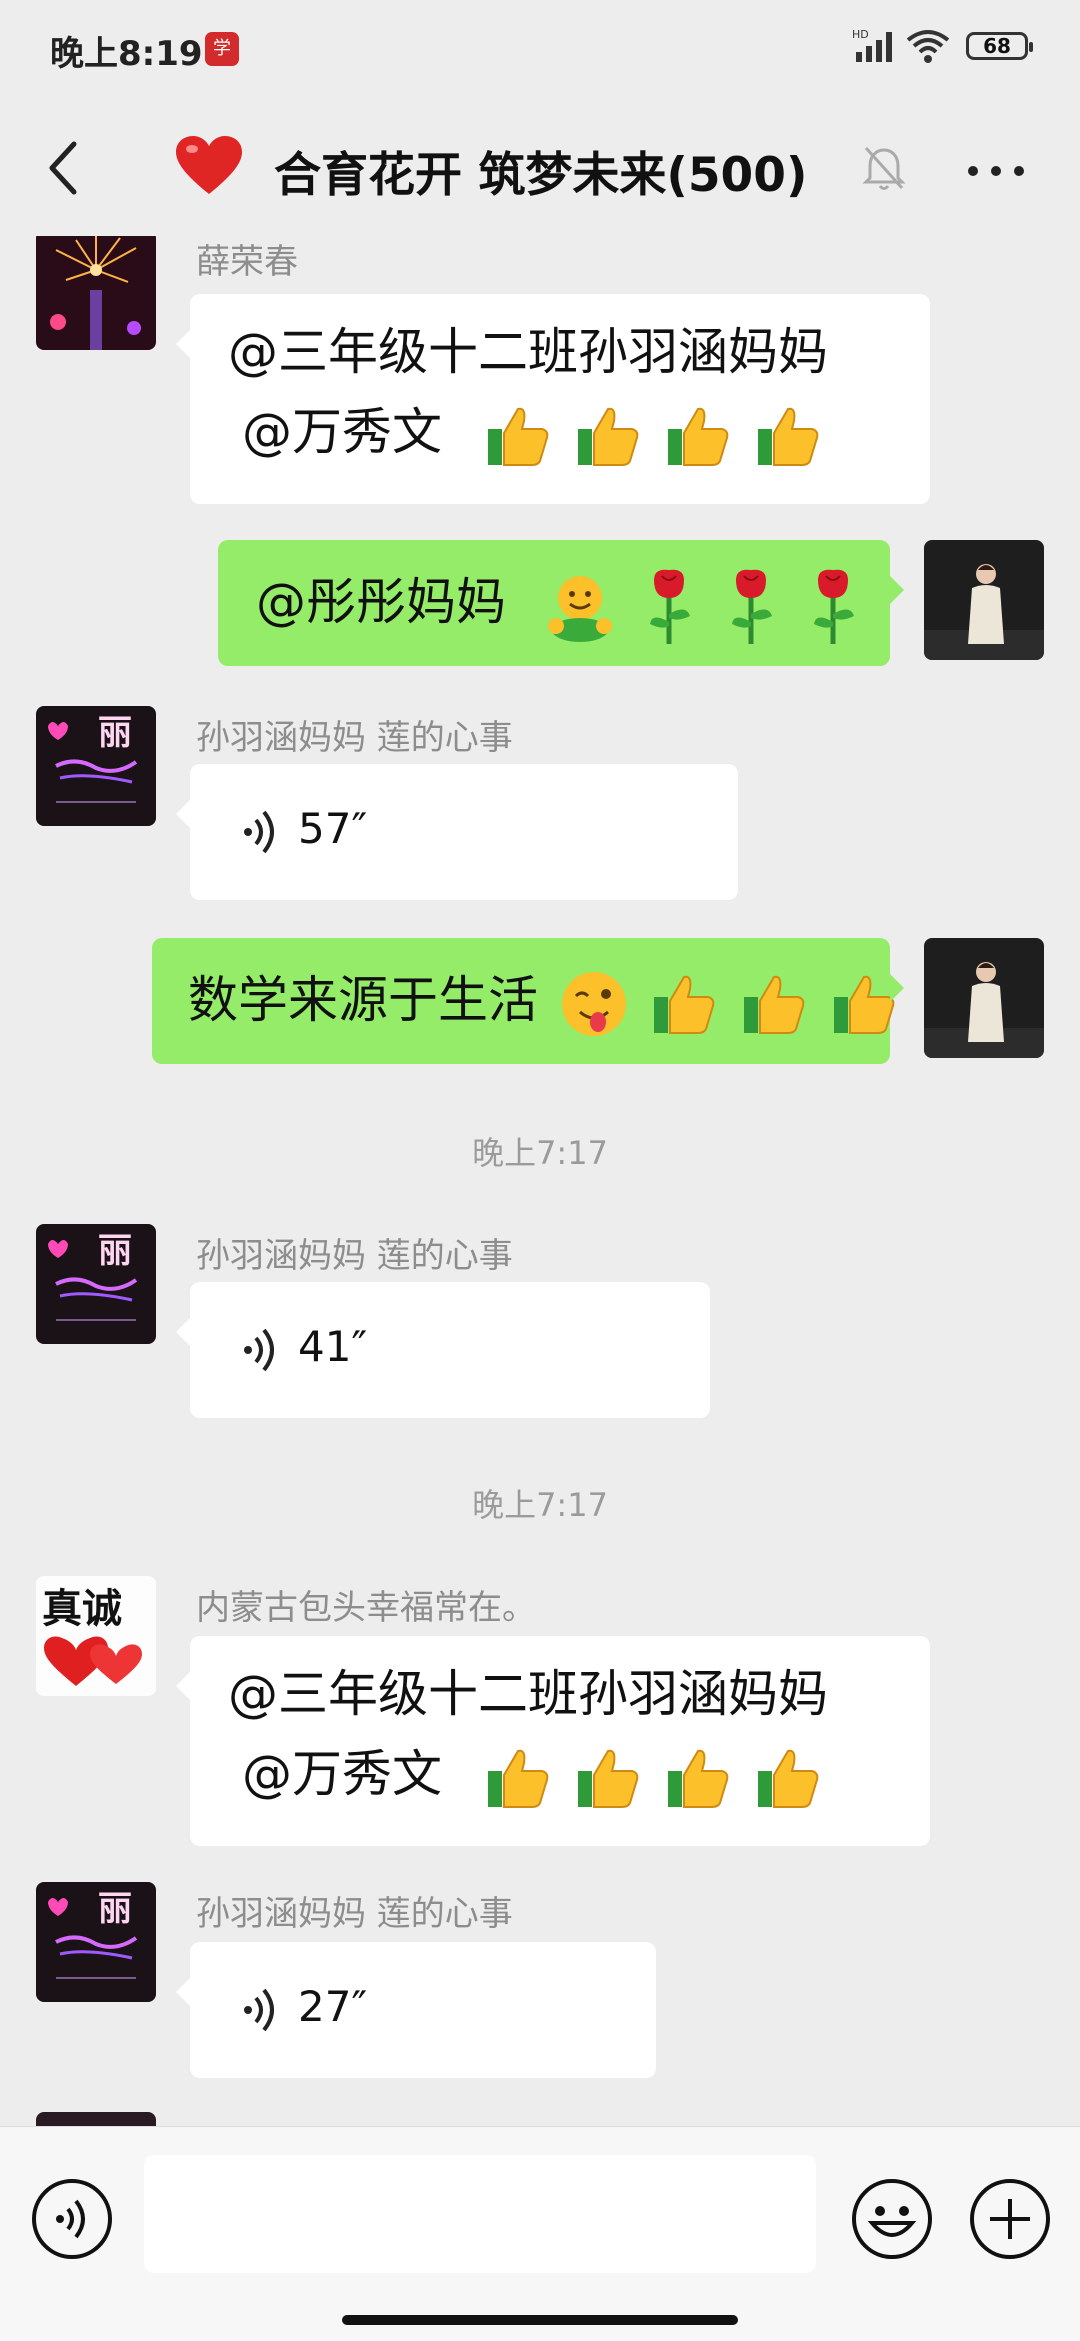 The height and width of the screenshot is (2341, 1080). I want to click on message-bubble-self: 数学来源于生活, so click(528, 1001).